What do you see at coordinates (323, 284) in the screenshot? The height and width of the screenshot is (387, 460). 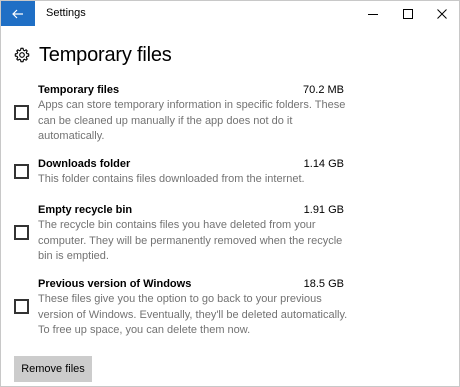 I see `item-size: 18.5 GB` at bounding box center [323, 284].